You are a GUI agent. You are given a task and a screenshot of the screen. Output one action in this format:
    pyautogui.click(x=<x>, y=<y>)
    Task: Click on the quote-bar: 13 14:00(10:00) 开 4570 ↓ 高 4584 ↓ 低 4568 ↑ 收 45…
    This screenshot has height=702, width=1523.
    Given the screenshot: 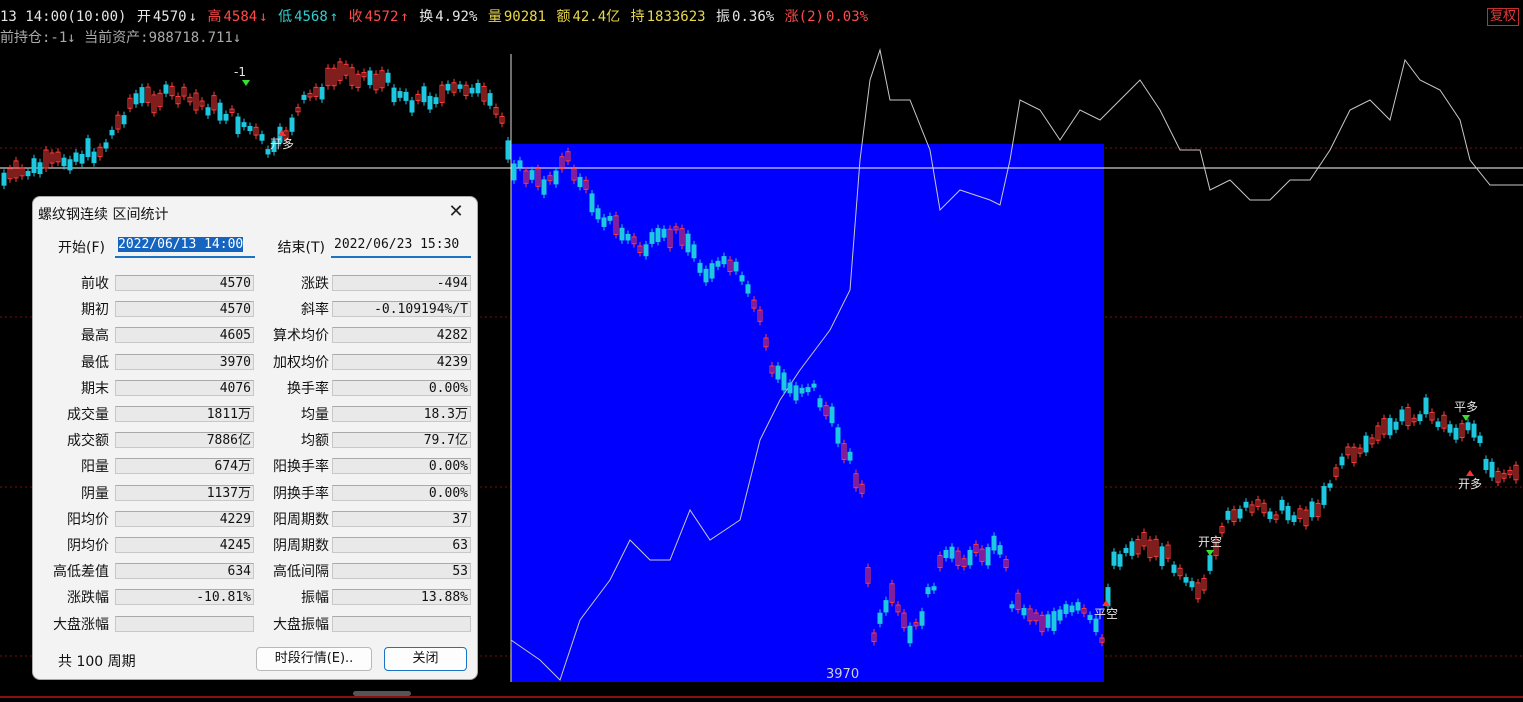 What is the action you would take?
    pyautogui.click(x=435, y=17)
    